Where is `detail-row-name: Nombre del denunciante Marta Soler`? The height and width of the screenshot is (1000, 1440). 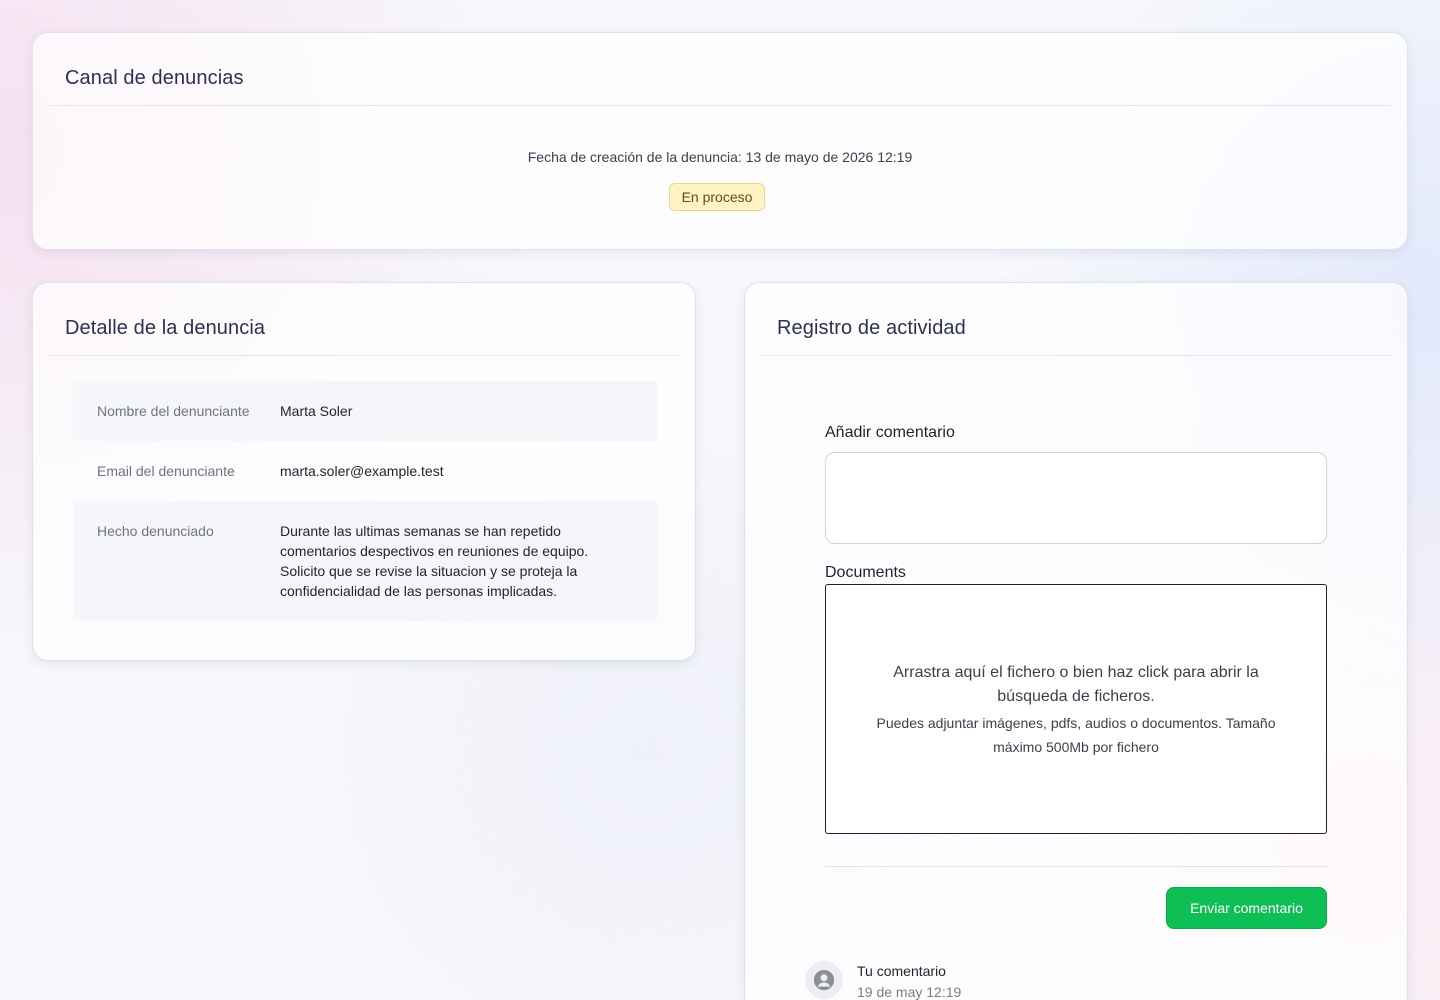 detail-row-name: Nombre del denunciante Marta Soler is located at coordinates (365, 411).